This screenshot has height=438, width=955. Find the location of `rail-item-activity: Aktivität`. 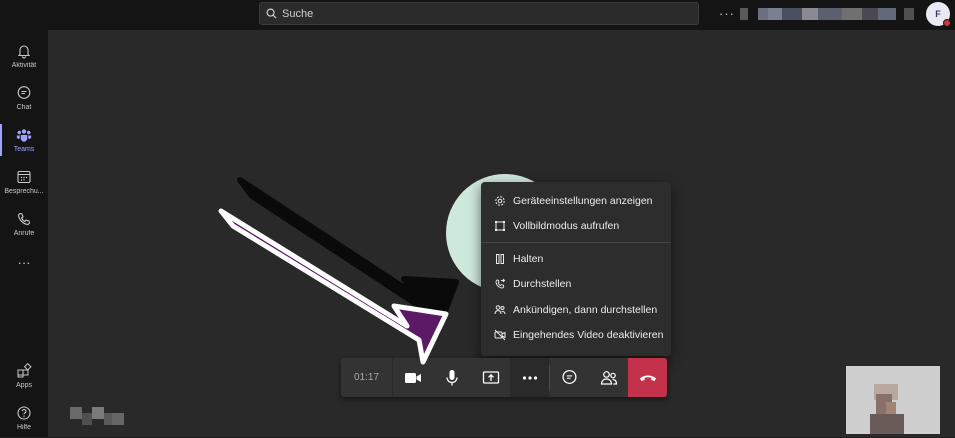

rail-item-activity: Aktivität is located at coordinates (24, 56).